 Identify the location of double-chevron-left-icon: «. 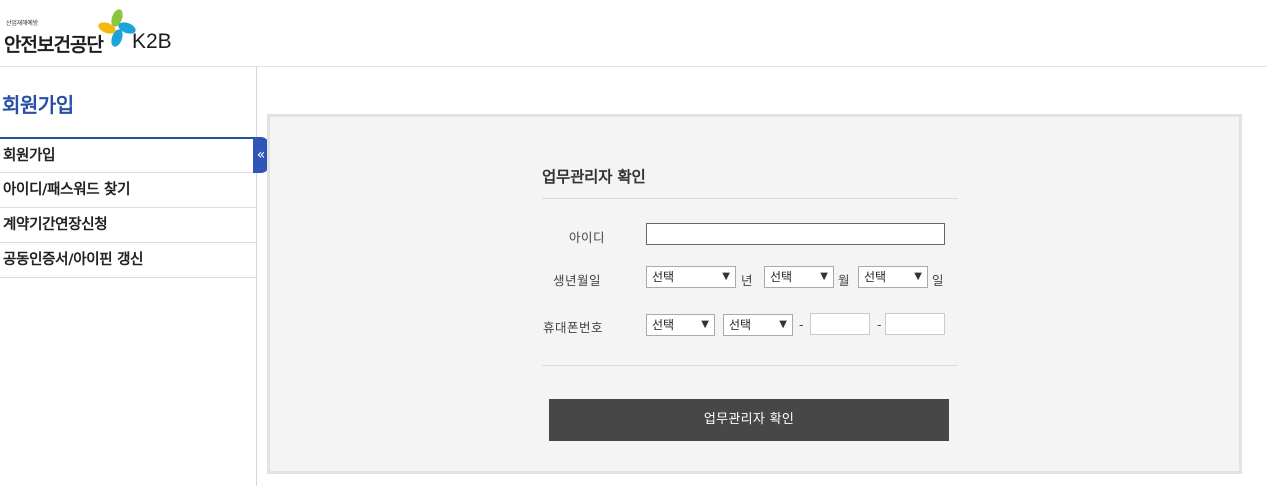
(261, 155).